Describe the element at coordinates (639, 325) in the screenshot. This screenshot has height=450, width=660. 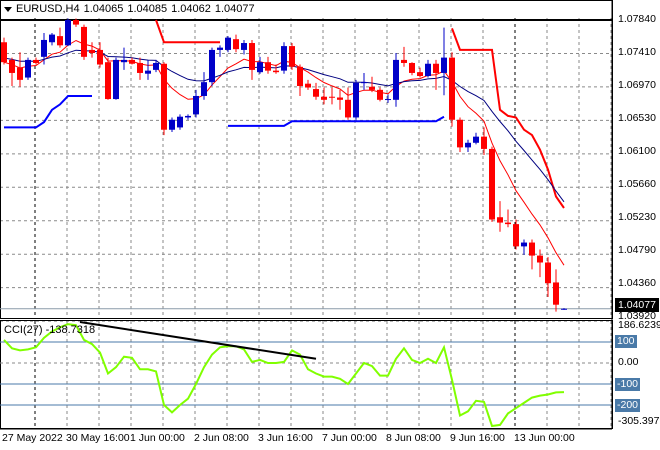
I see `cci-max-label: 186.6239` at that location.